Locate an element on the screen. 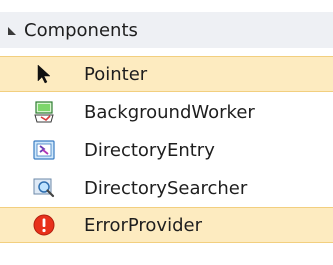  toolbox-item-label: BackgroundWorker is located at coordinates (169, 112).